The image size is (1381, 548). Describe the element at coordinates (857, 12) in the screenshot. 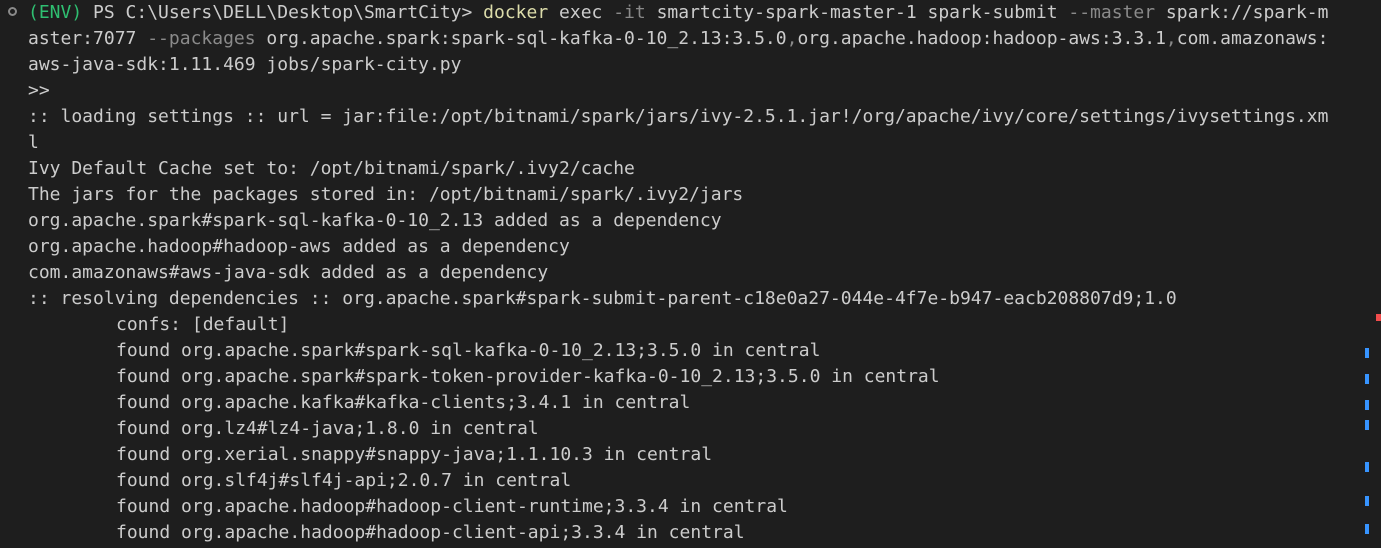

I see `command-arg: smartcity-spark-master-1 spark-submit` at that location.